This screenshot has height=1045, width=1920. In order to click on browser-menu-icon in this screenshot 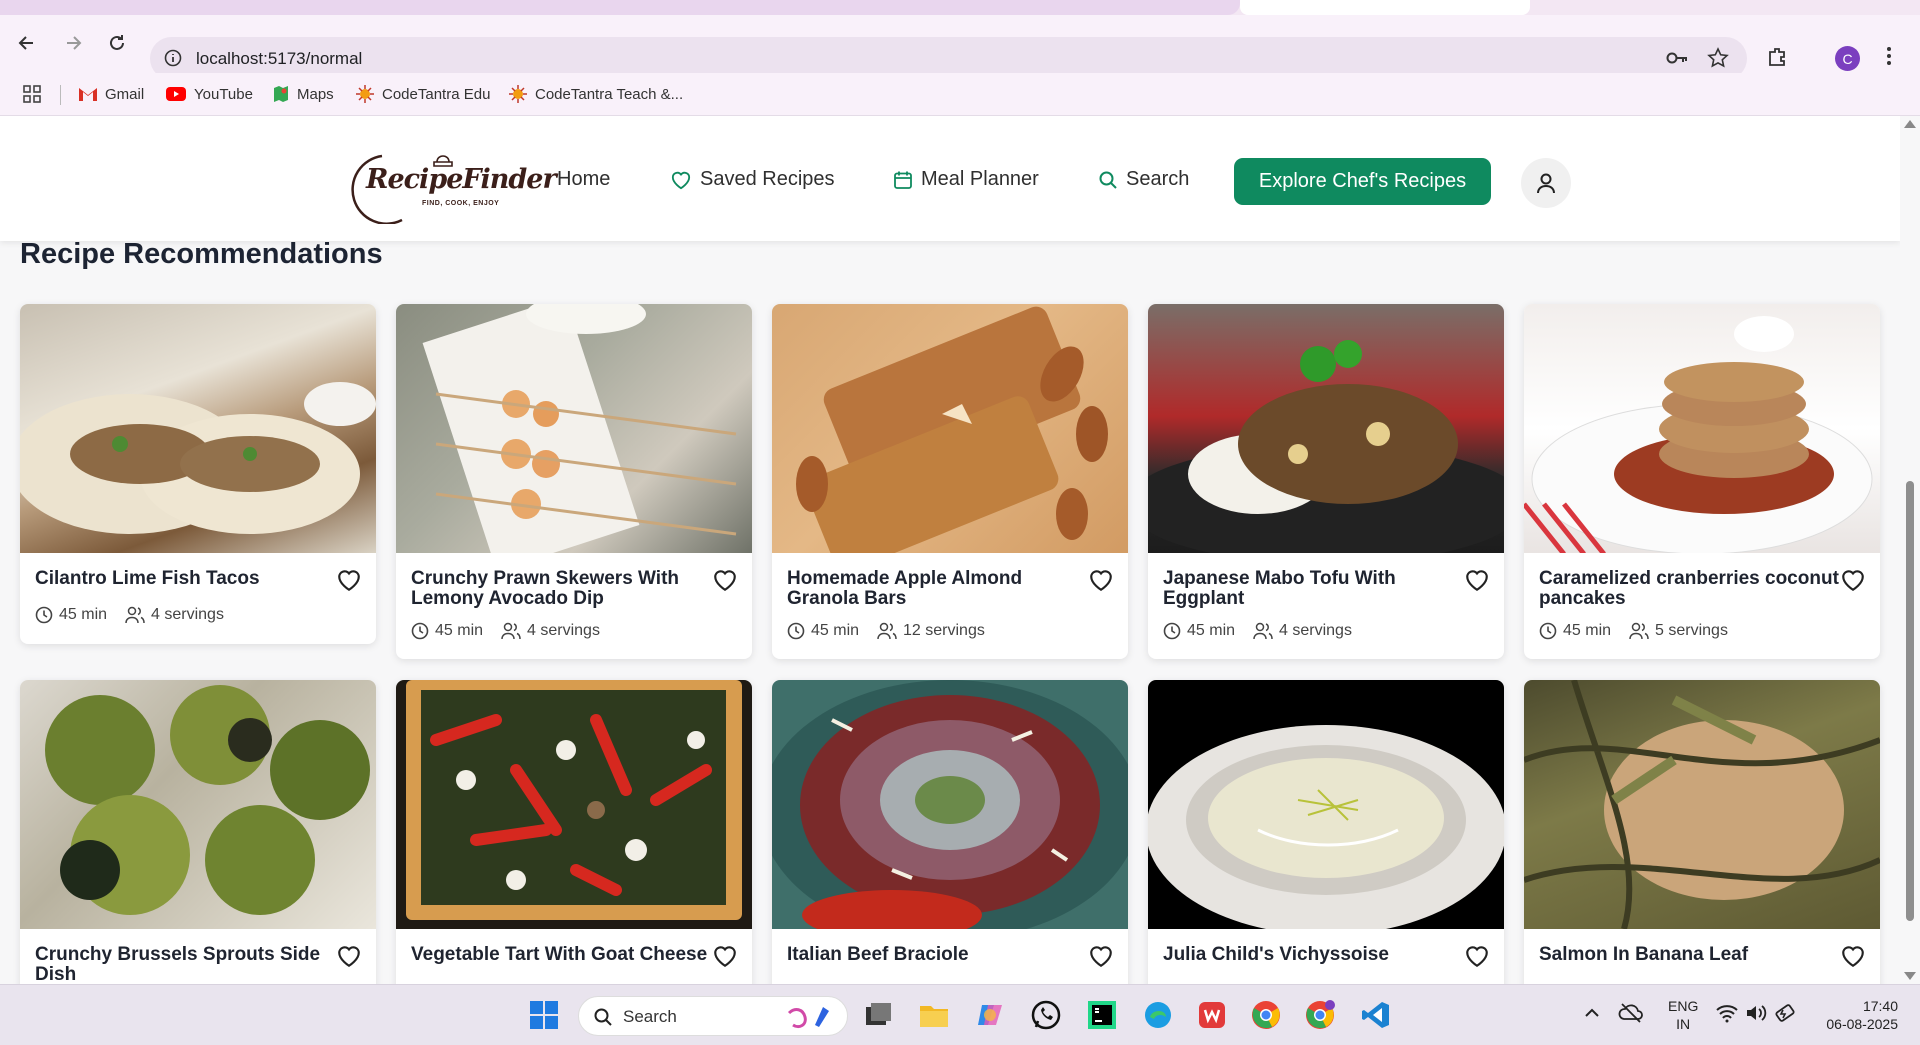, I will do `click(1889, 58)`.